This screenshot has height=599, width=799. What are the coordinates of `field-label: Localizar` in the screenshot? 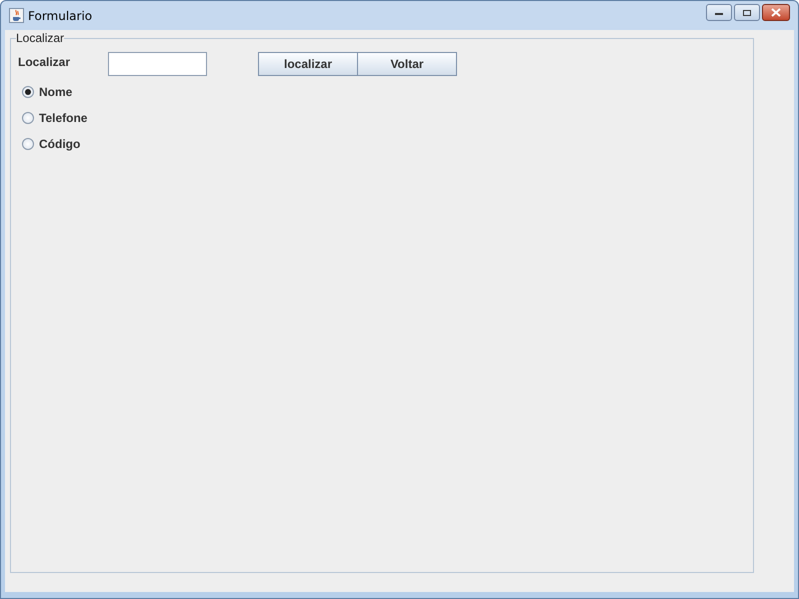 It's located at (45, 62).